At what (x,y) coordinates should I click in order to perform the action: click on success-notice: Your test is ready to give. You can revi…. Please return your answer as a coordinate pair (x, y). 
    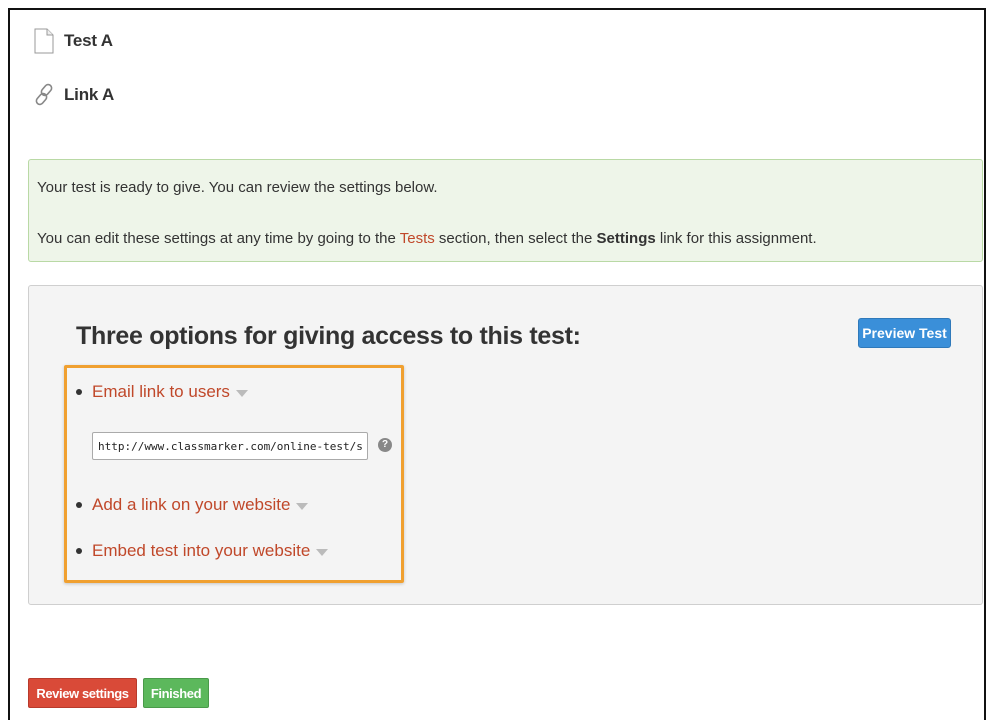
    Looking at the image, I should click on (505, 210).